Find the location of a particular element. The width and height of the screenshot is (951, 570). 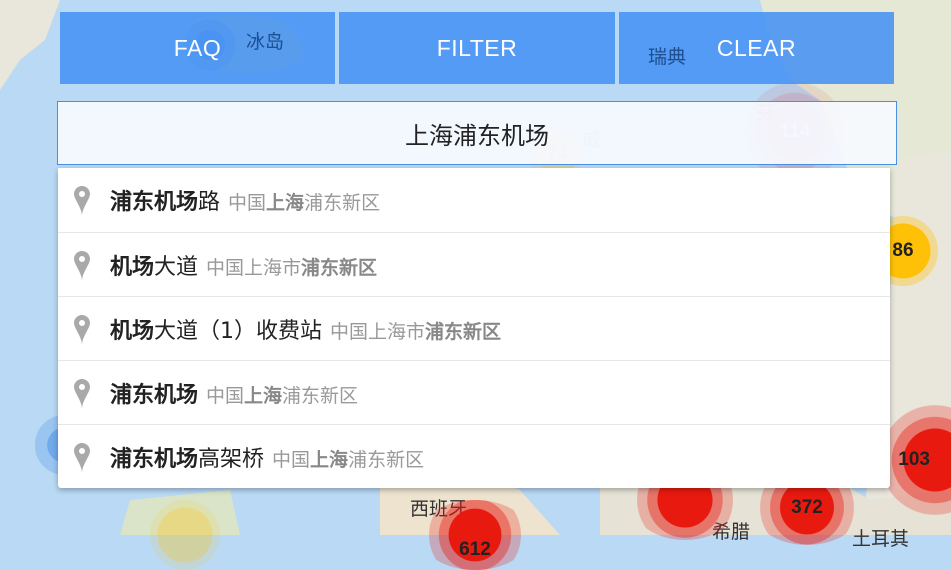

search-input is located at coordinates (477, 133).